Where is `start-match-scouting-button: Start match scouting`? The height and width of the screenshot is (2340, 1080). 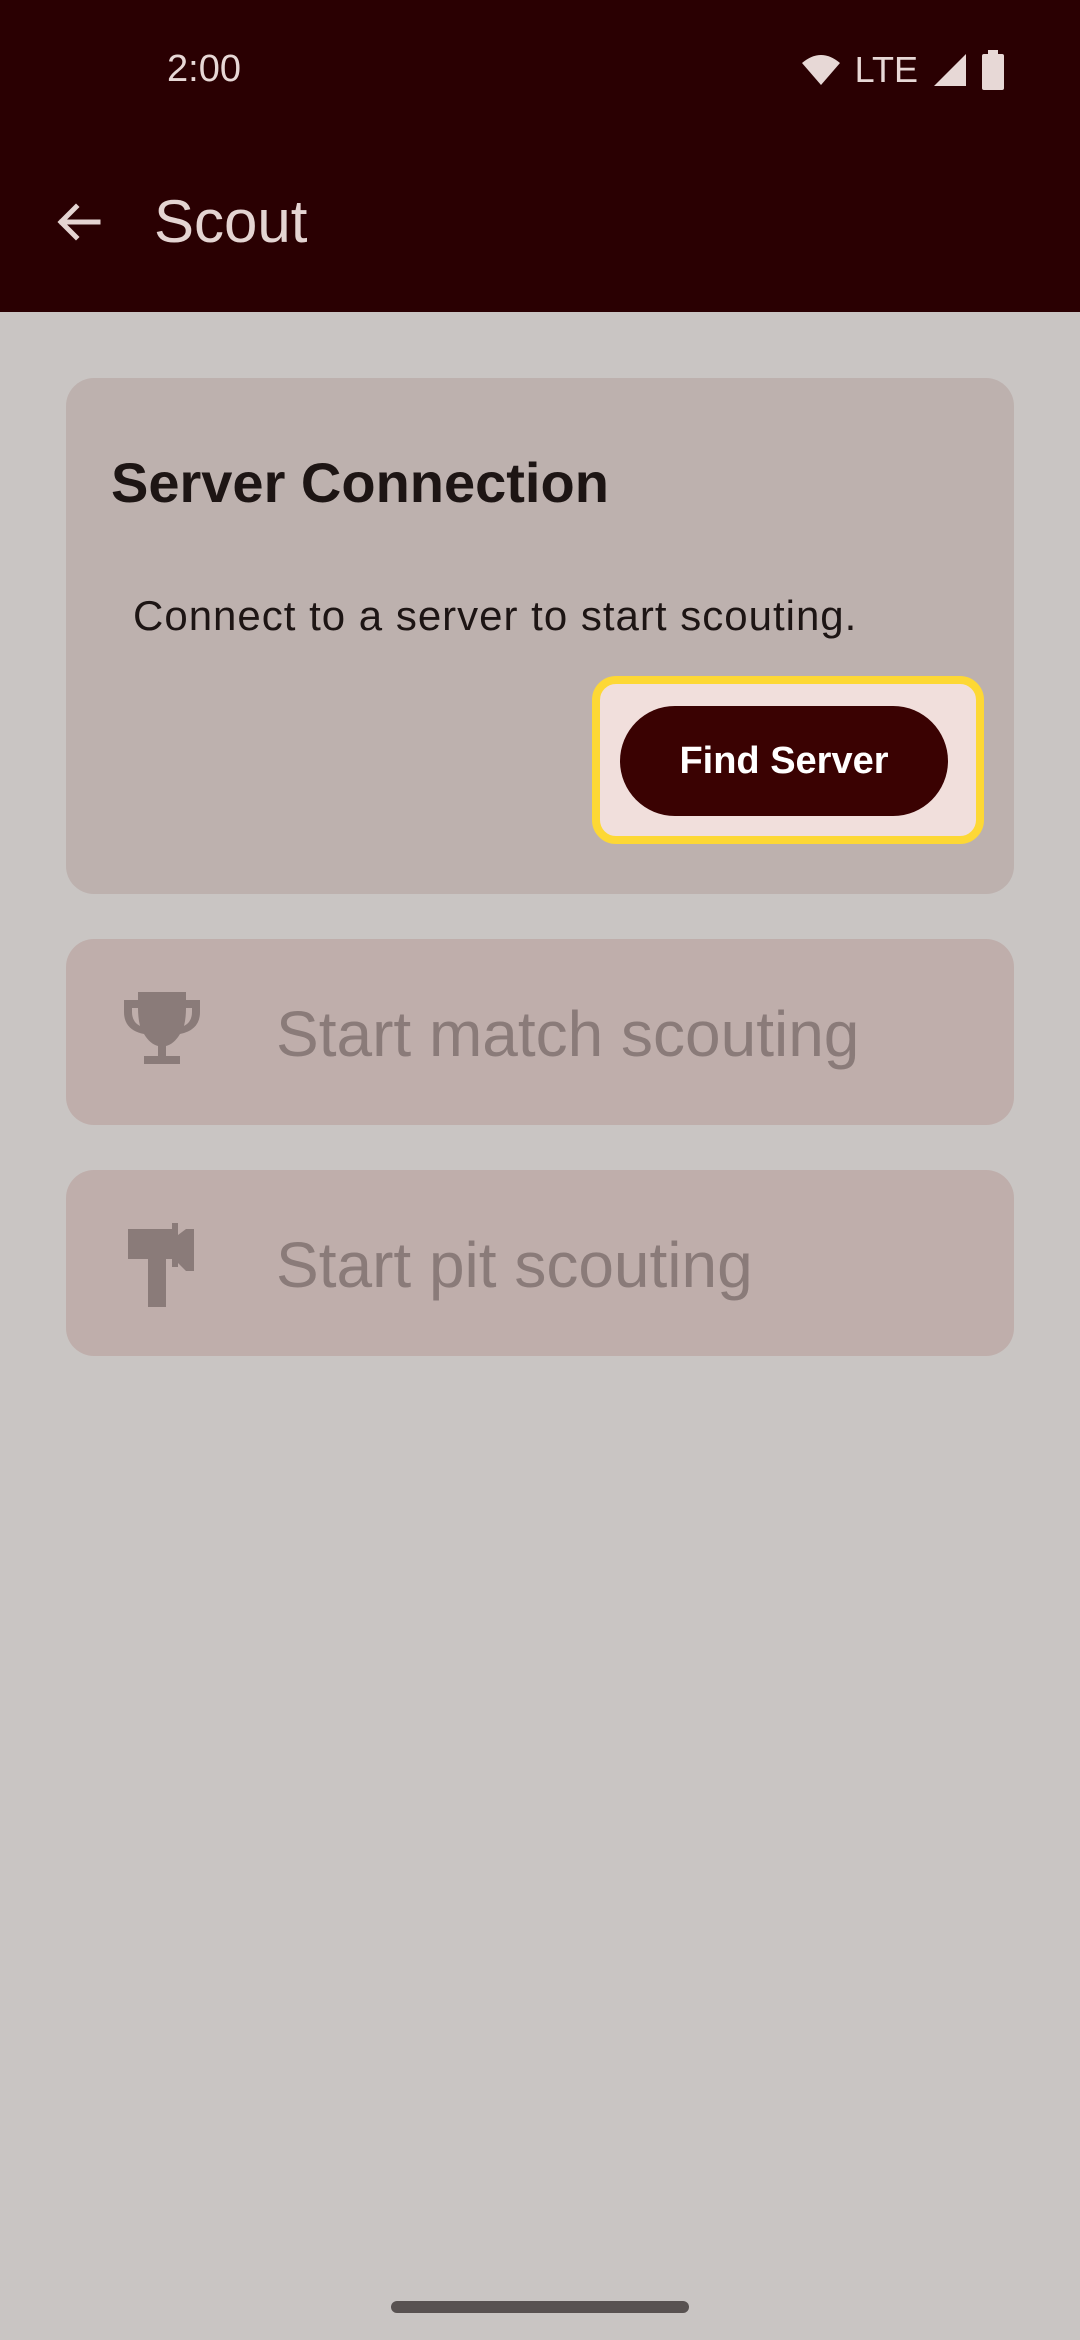
start-match-scouting-button: Start match scouting is located at coordinates (540, 1032).